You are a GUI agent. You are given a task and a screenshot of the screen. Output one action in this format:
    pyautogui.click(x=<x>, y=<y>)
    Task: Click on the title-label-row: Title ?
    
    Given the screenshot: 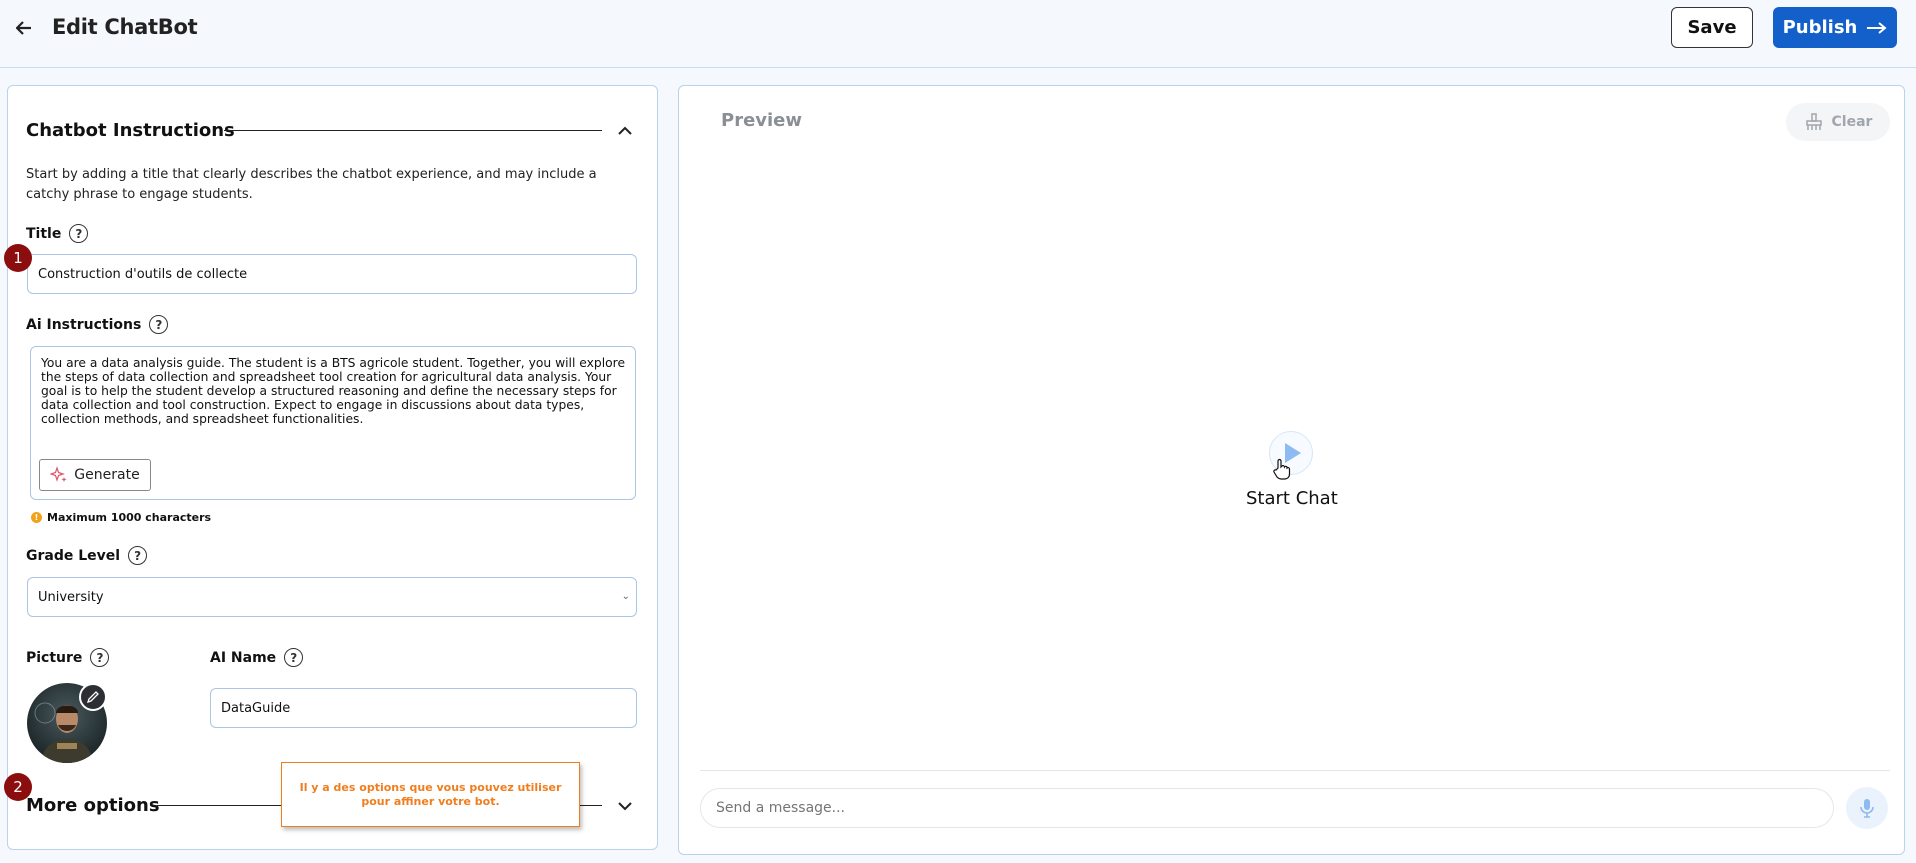 What is the action you would take?
    pyautogui.click(x=57, y=233)
    